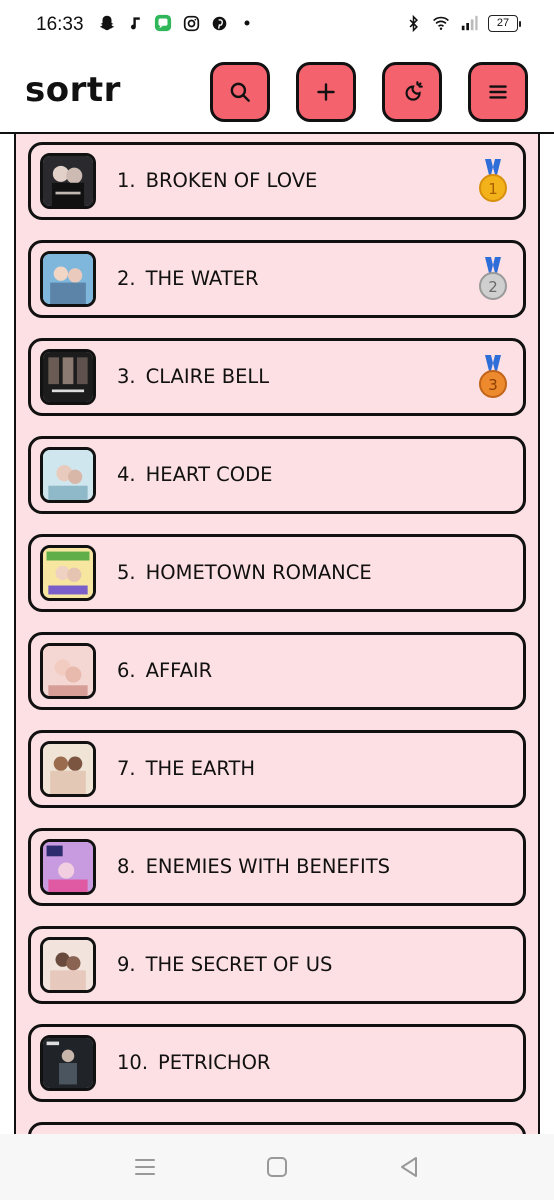  I want to click on back-icon, so click(409, 1167).